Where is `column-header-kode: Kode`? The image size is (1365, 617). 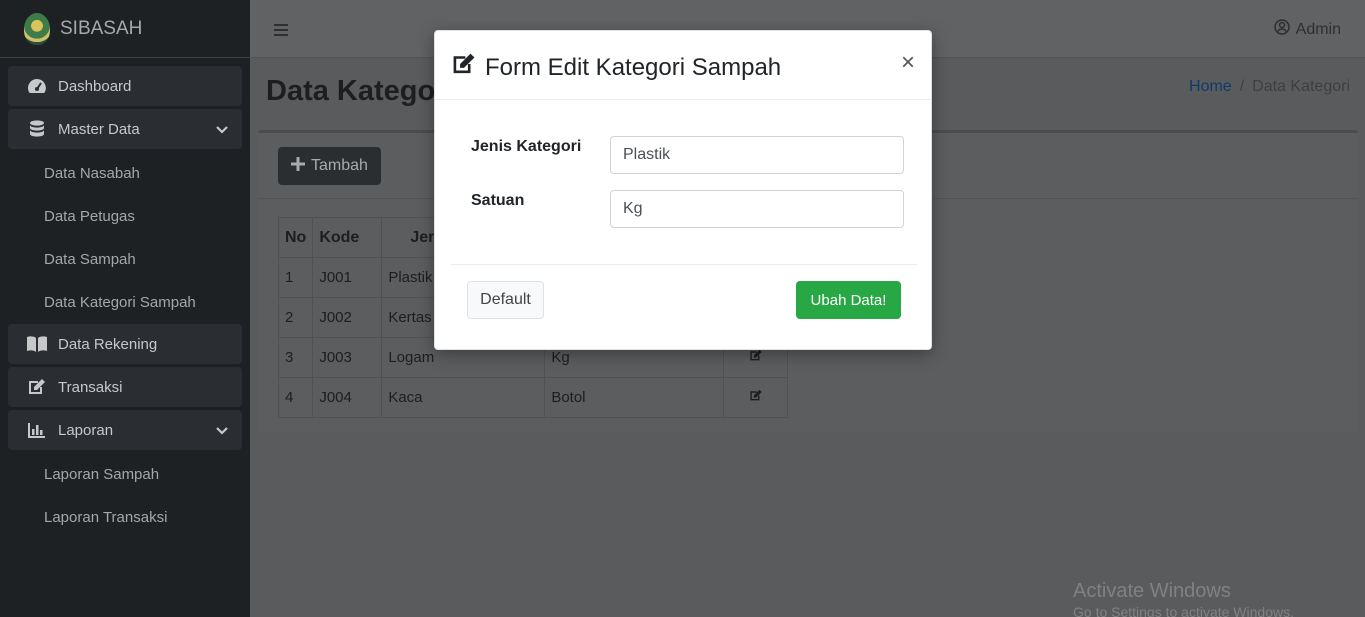 column-header-kode: Kode is located at coordinates (347, 237).